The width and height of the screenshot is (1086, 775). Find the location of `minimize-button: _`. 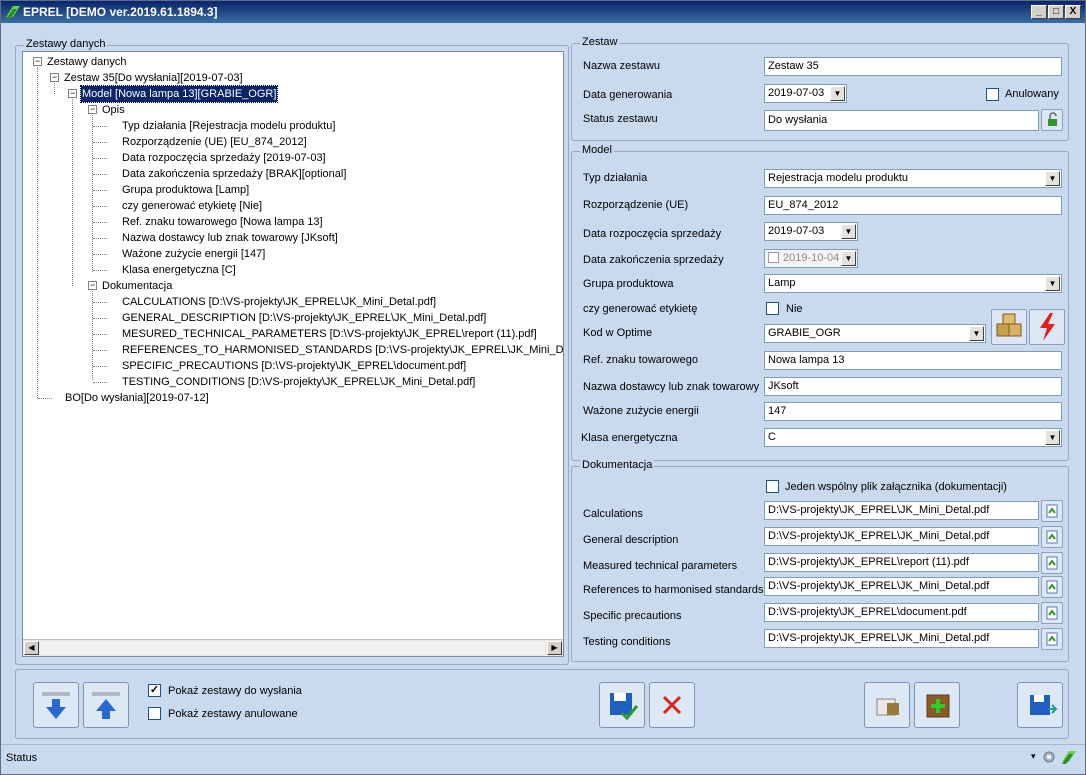

minimize-button: _ is located at coordinates (1039, 12).